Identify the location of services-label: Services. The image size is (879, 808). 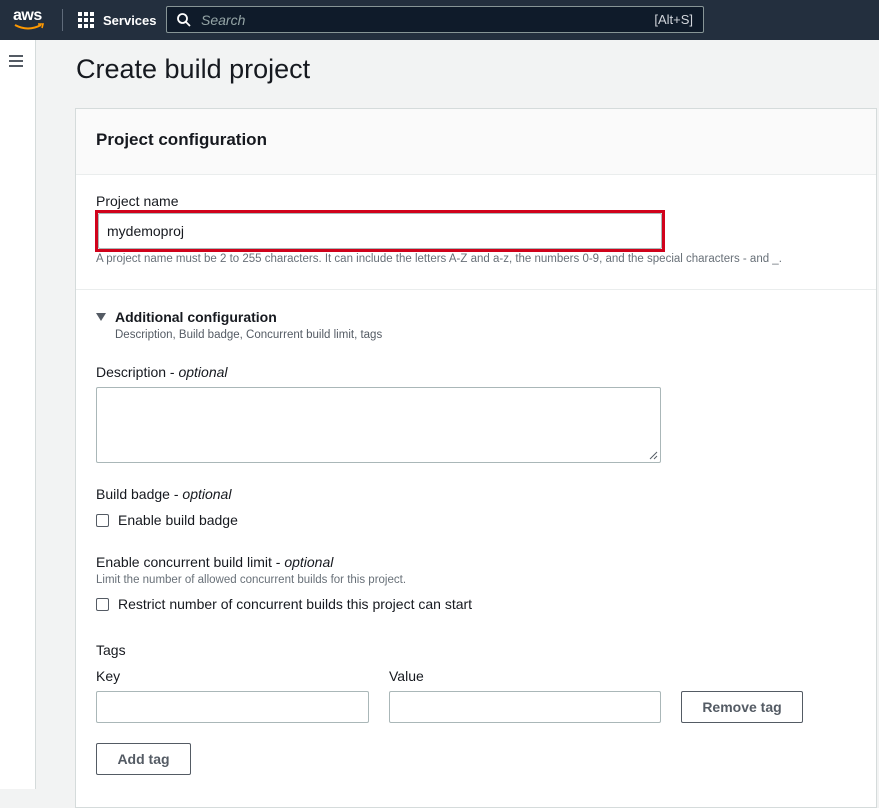
(130, 20).